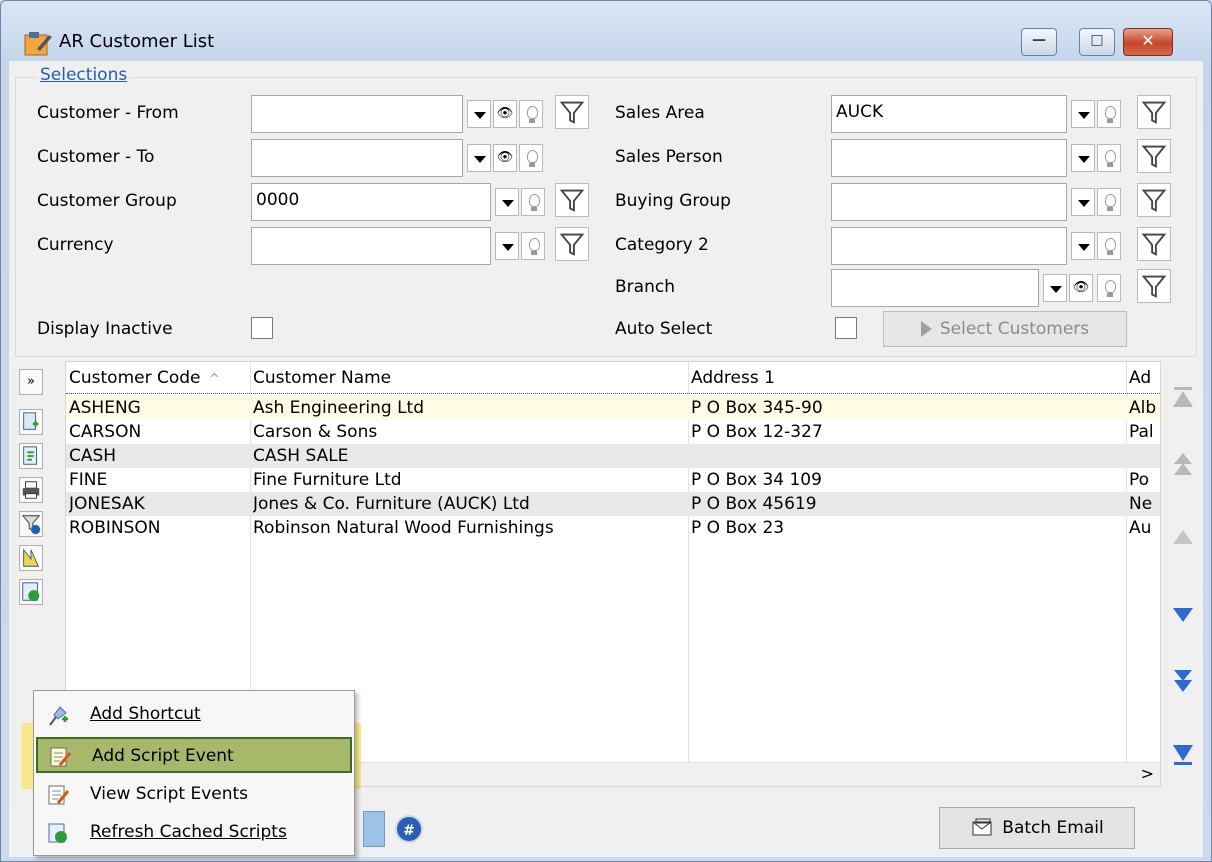 The image size is (1212, 862). What do you see at coordinates (507, 202) in the screenshot?
I see `customer-group-dropdown` at bounding box center [507, 202].